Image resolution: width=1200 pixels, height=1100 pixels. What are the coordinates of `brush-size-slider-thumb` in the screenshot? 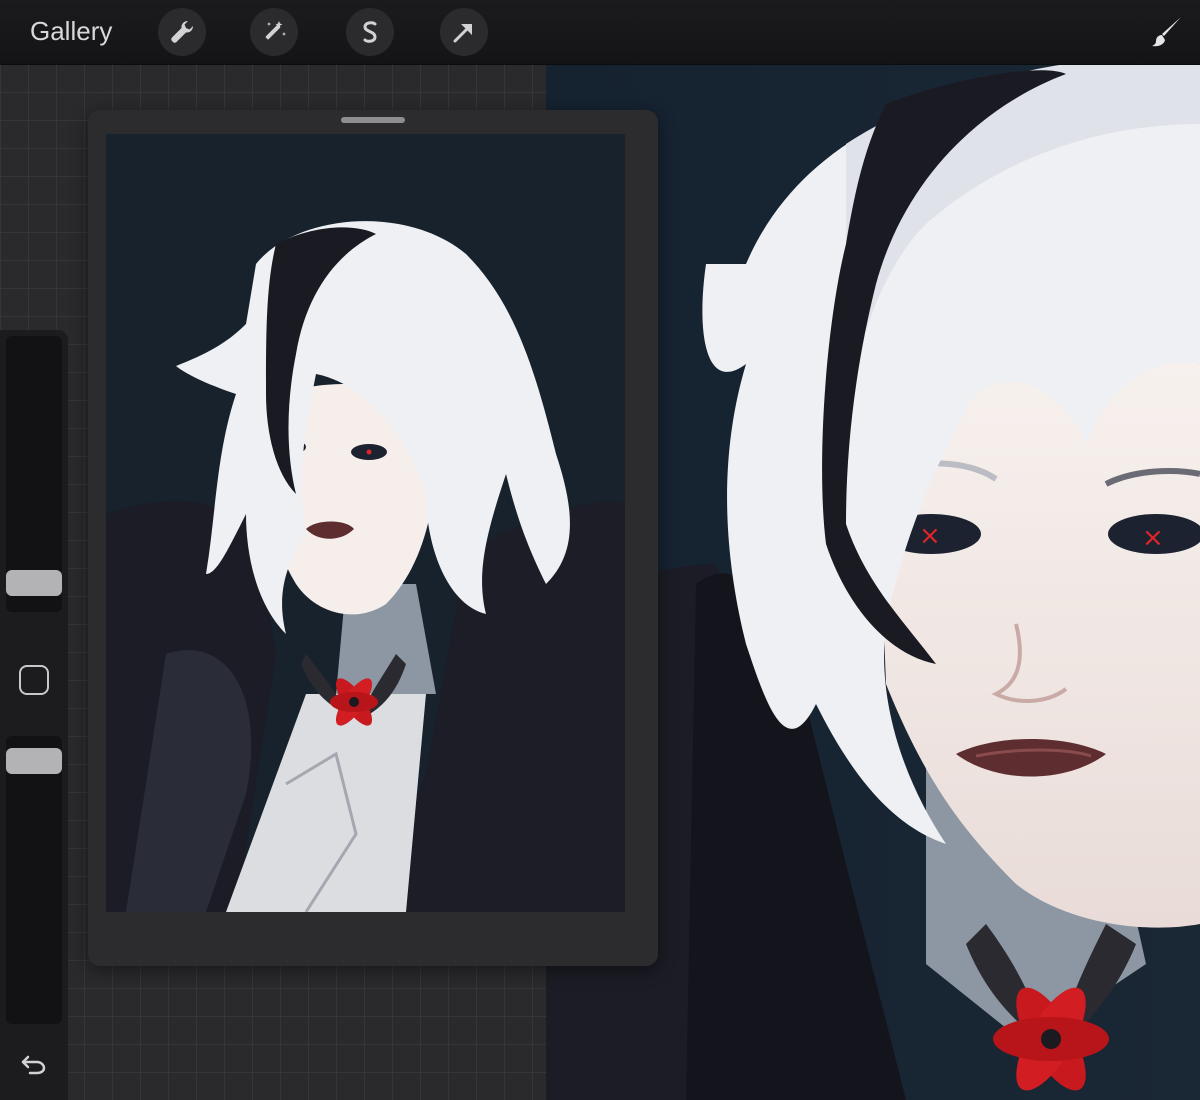 It's located at (34, 583).